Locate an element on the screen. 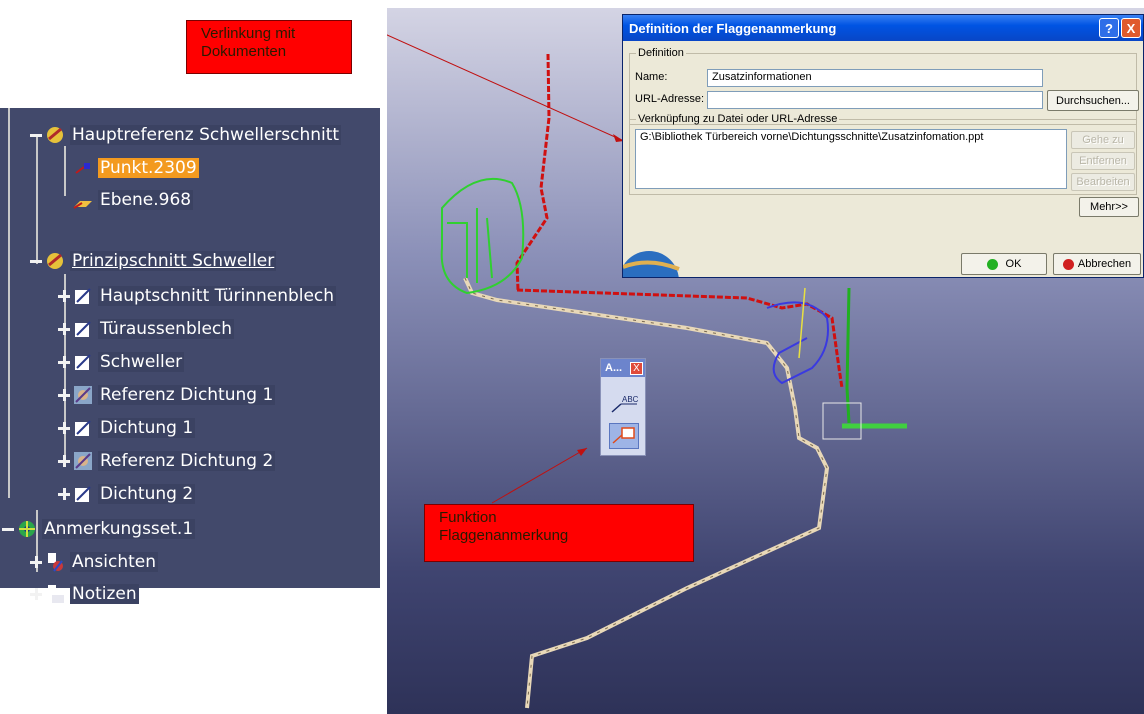  cancel-button-label: Abbrechen is located at coordinates (1104, 264).